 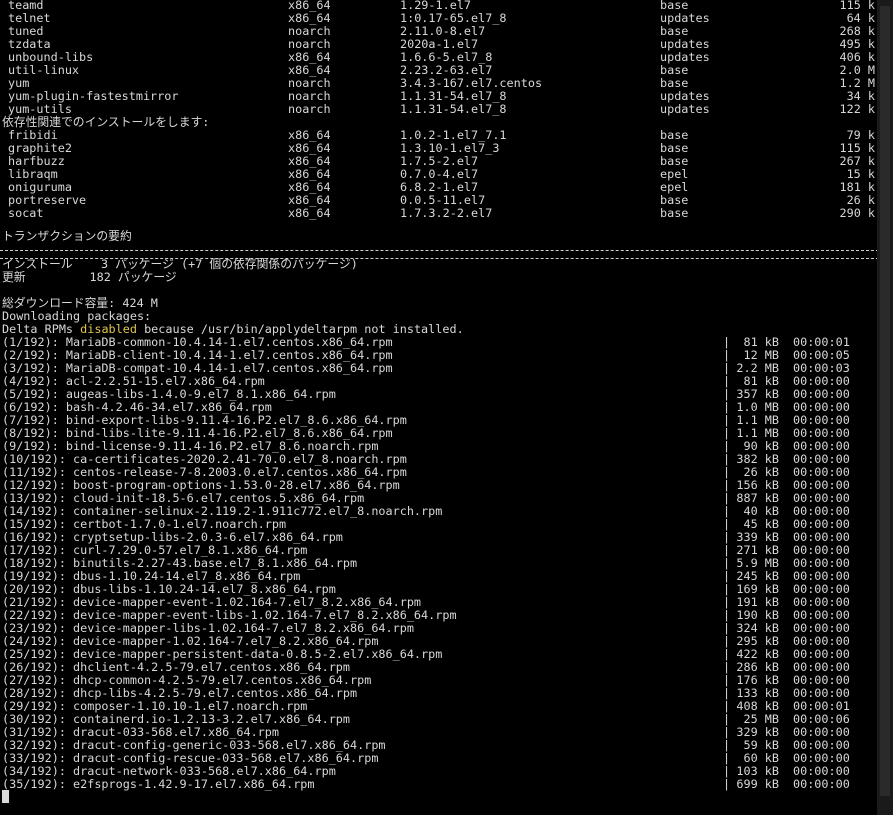 I want to click on package-name: socat, so click(x=26, y=213).